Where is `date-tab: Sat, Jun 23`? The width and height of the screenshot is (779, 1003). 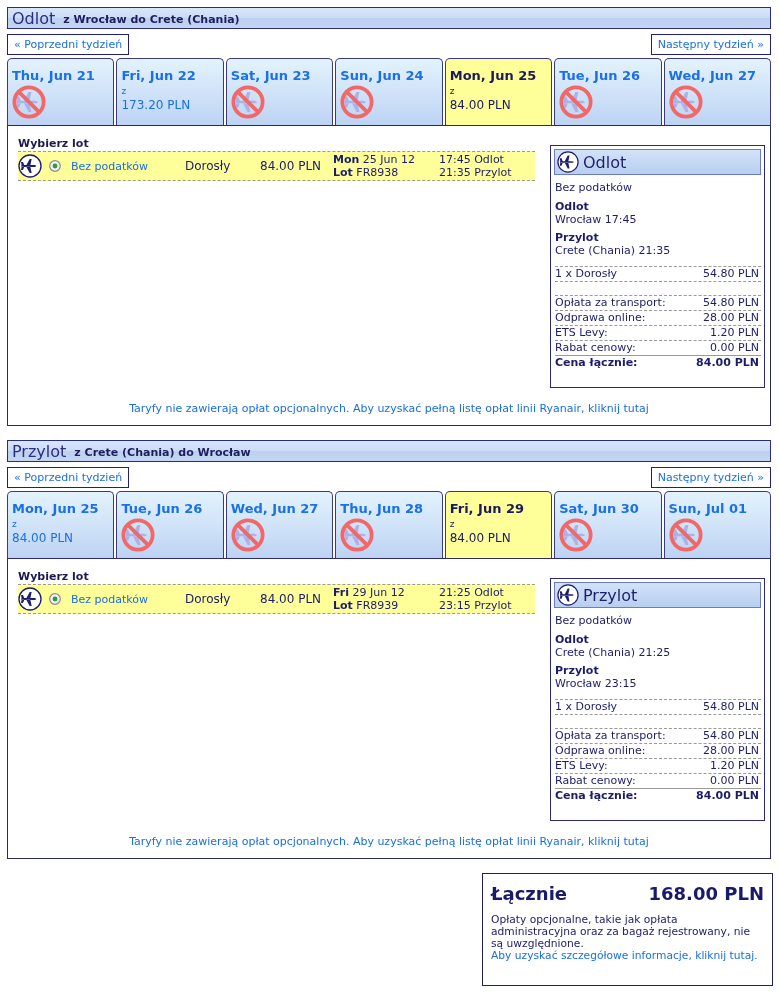
date-tab: Sat, Jun 23 is located at coordinates (279, 91).